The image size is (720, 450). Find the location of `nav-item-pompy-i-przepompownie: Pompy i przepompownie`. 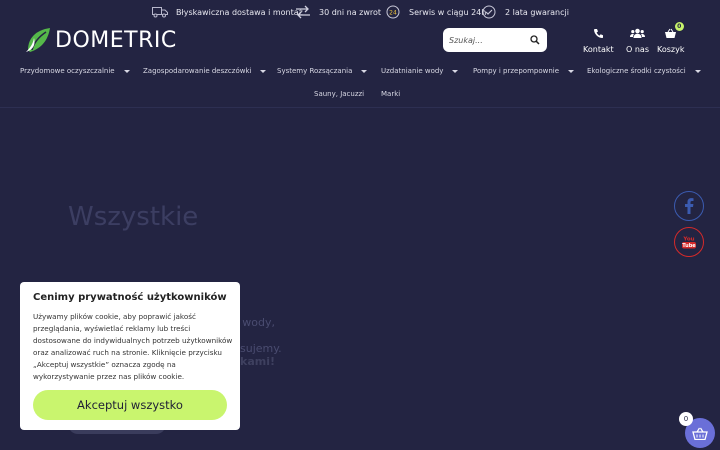

nav-item-pompy-i-przepompownie: Pompy i przepompownie is located at coordinates (524, 71).